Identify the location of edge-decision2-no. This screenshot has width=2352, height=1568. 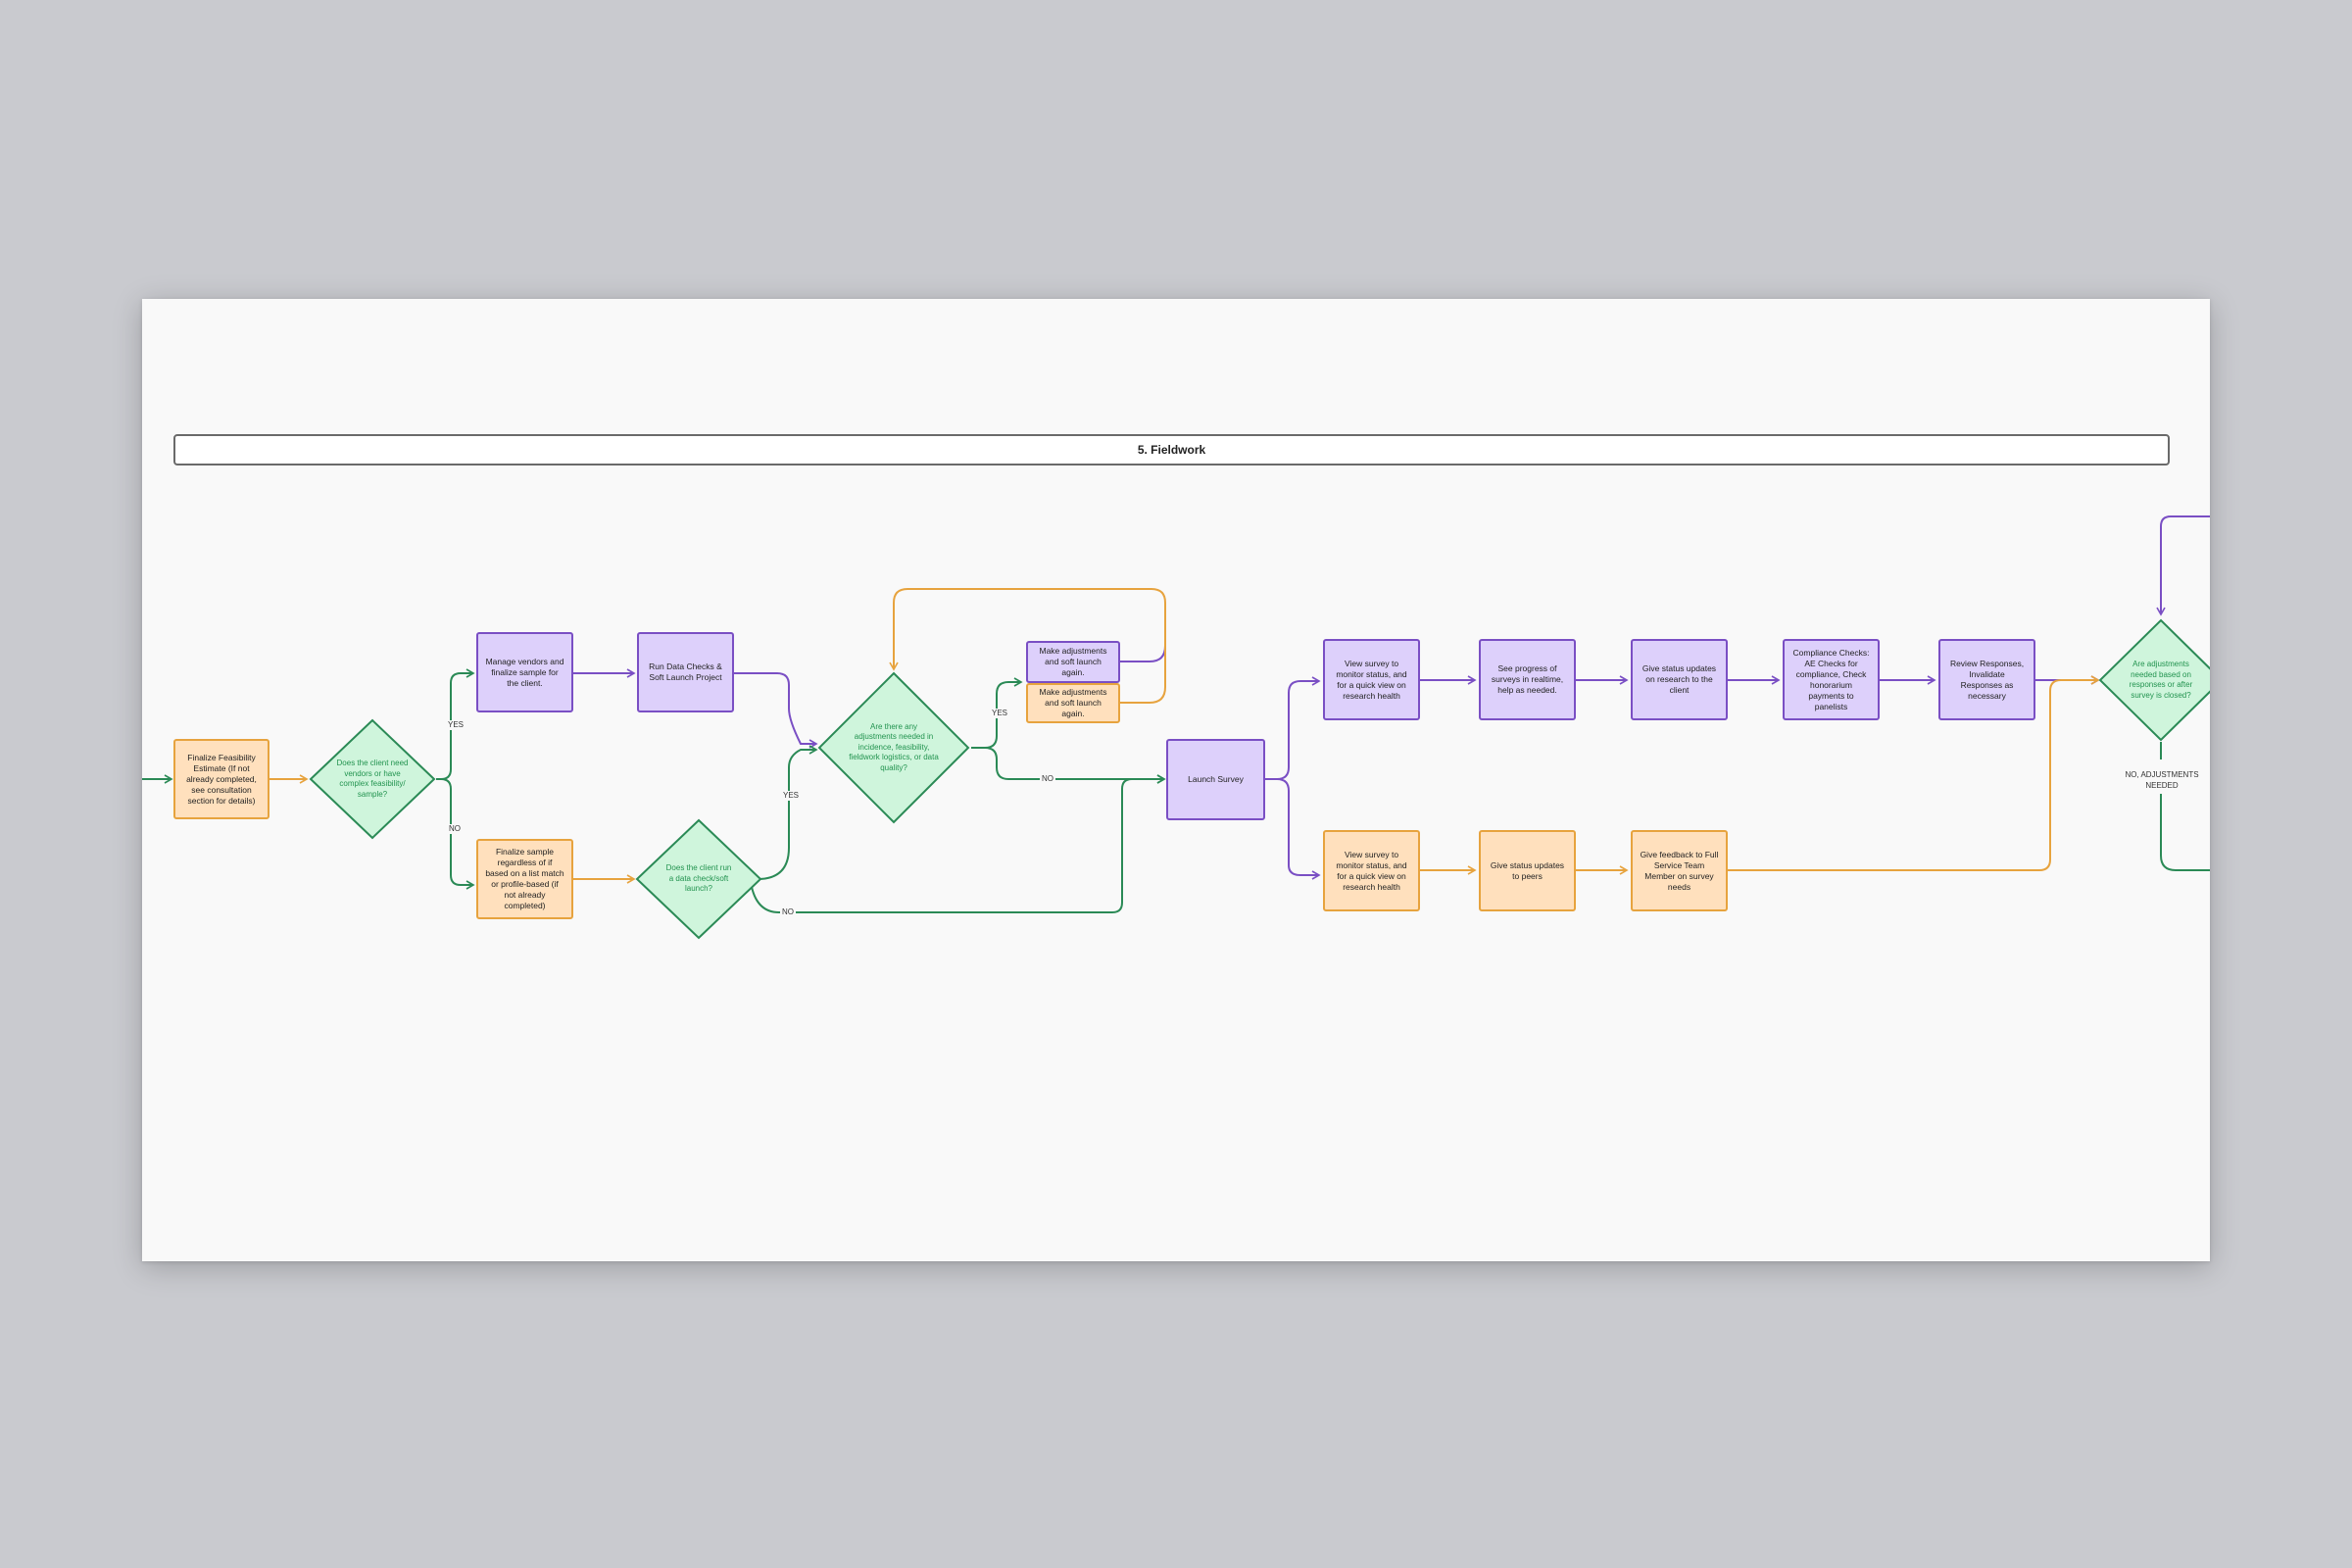
(958, 843).